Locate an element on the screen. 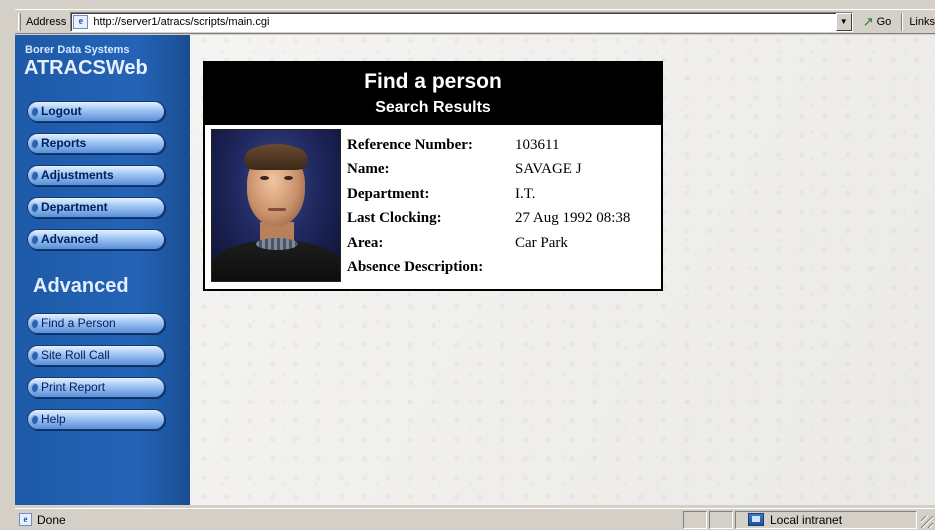 Image resolution: width=935 pixels, height=530 pixels. help-label: Help is located at coordinates (53, 419).